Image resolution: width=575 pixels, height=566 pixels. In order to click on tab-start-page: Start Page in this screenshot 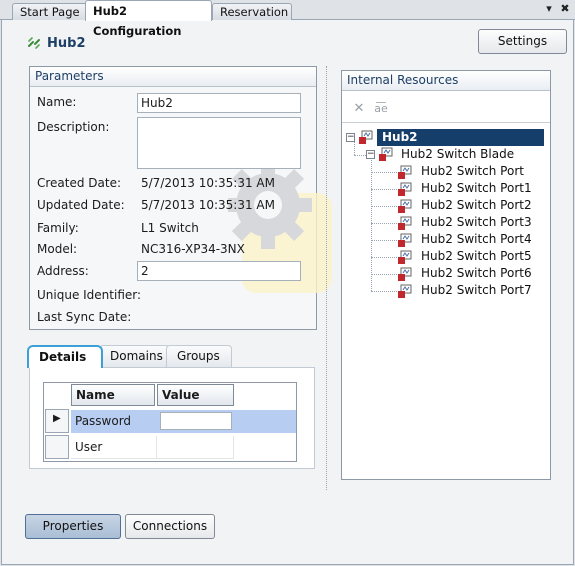, I will do `click(50, 11)`.